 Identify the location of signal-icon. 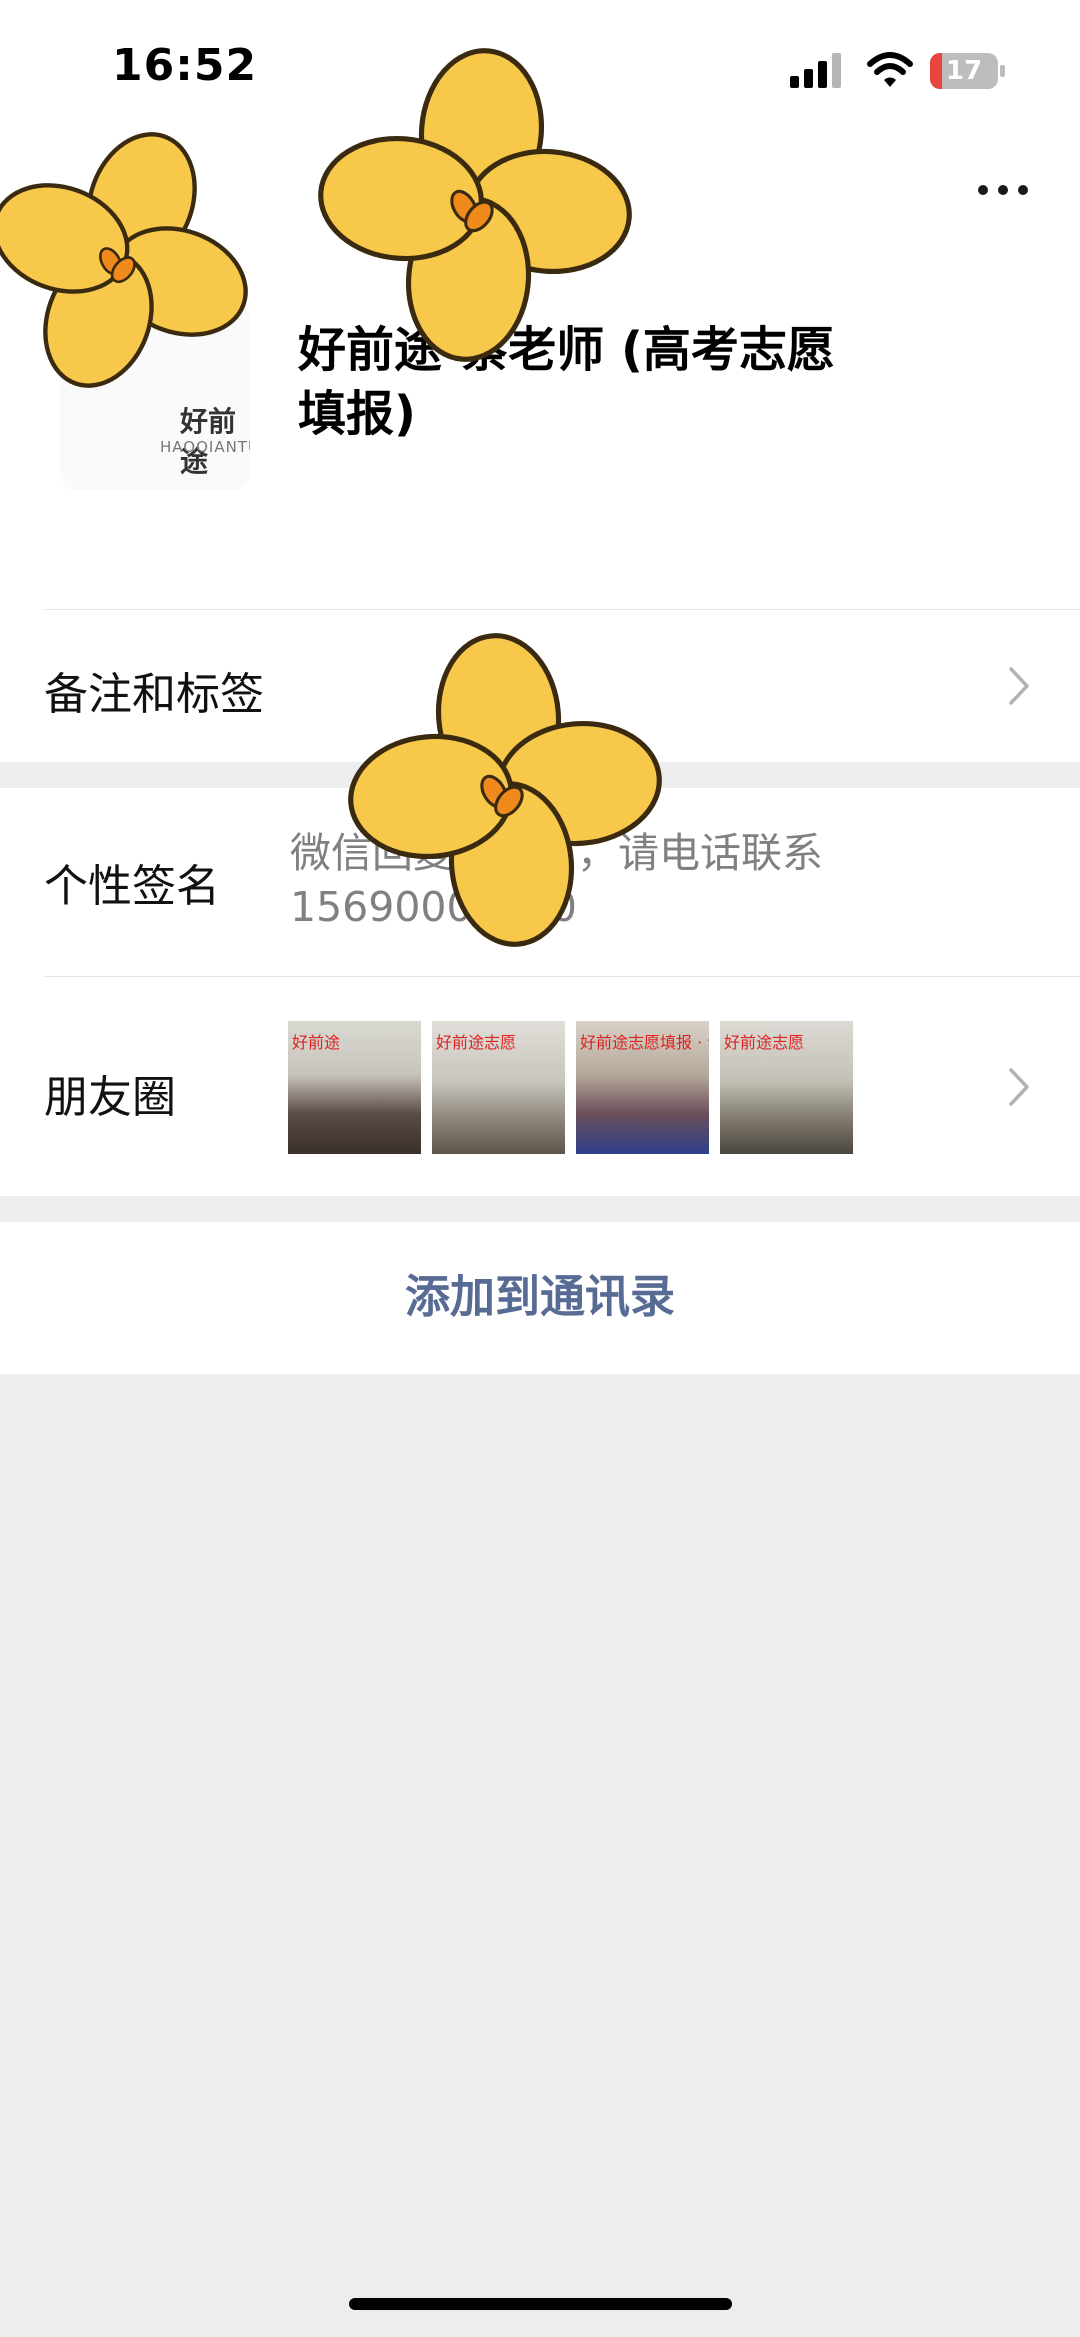
(815, 70).